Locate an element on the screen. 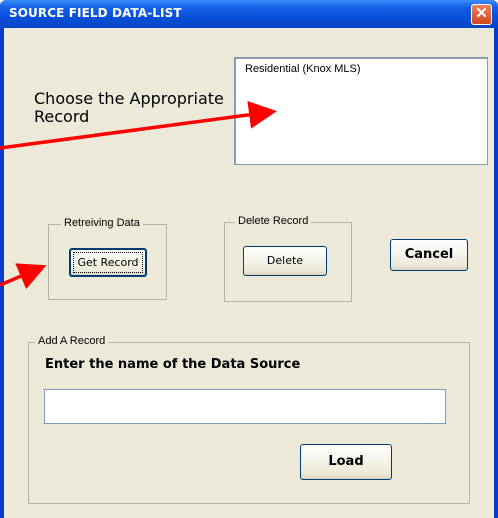 This screenshot has height=518, width=498. close-icon: ✕ is located at coordinates (481, 13).